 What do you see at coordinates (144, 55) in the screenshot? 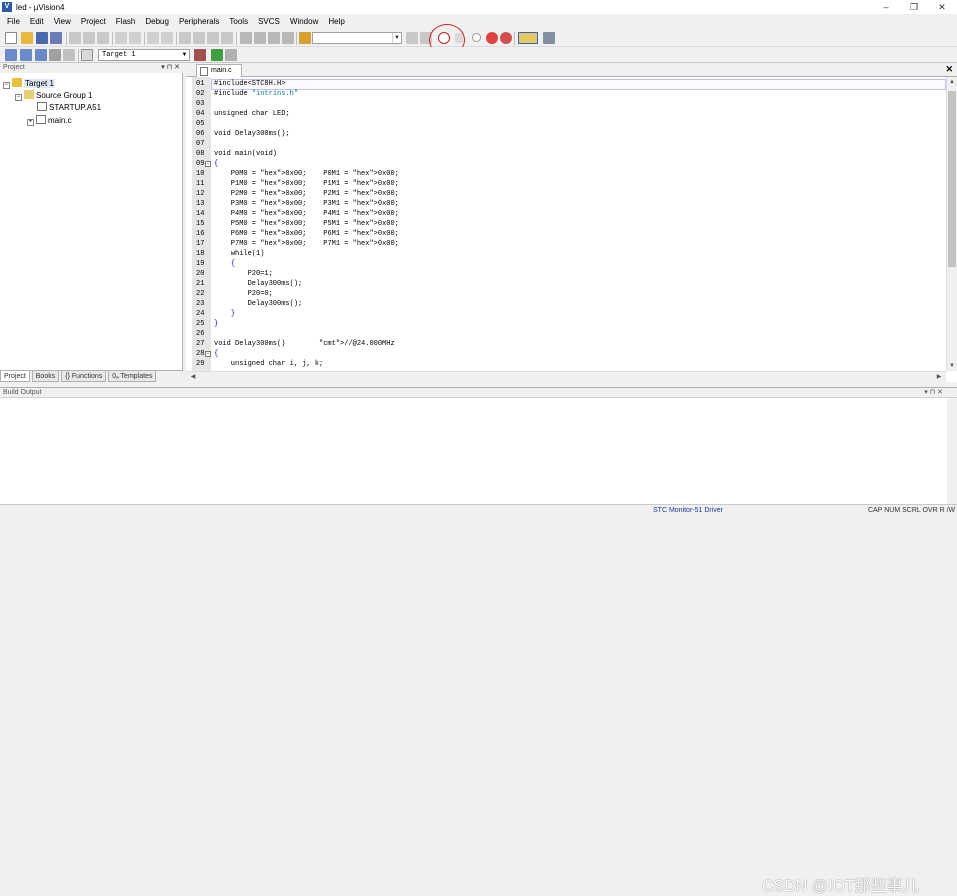
I see `target-select: Target 1 ▼` at bounding box center [144, 55].